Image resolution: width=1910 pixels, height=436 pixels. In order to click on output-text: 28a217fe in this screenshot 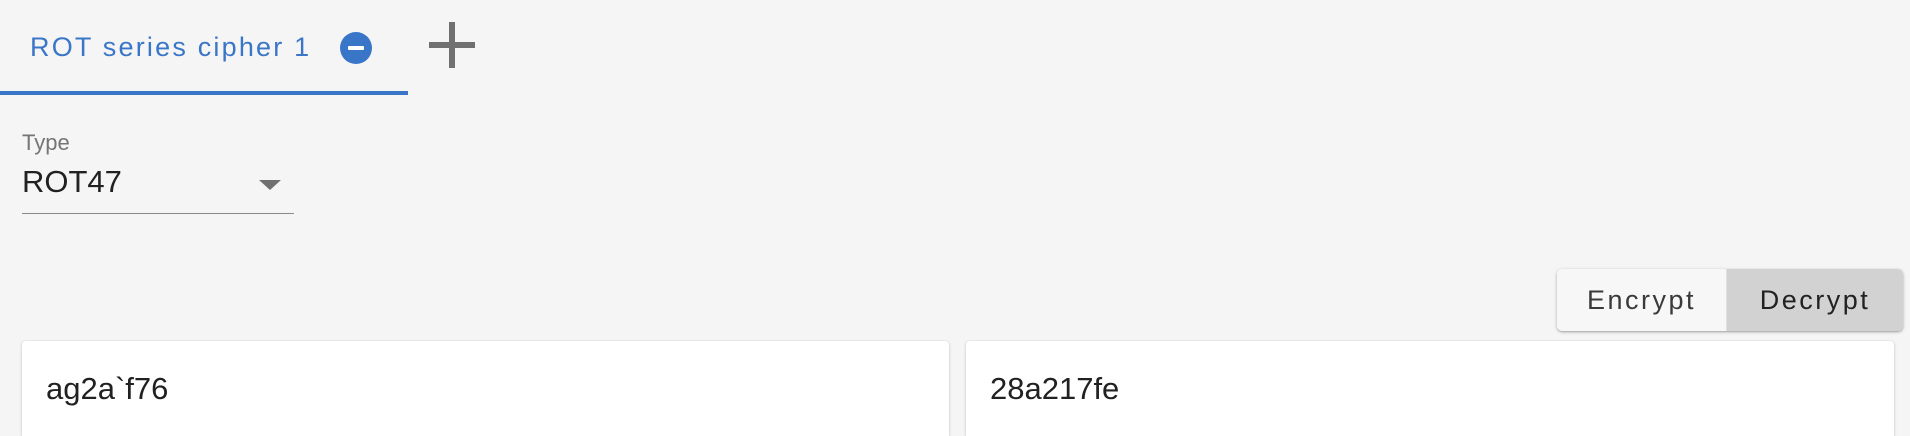, I will do `click(1055, 388)`.